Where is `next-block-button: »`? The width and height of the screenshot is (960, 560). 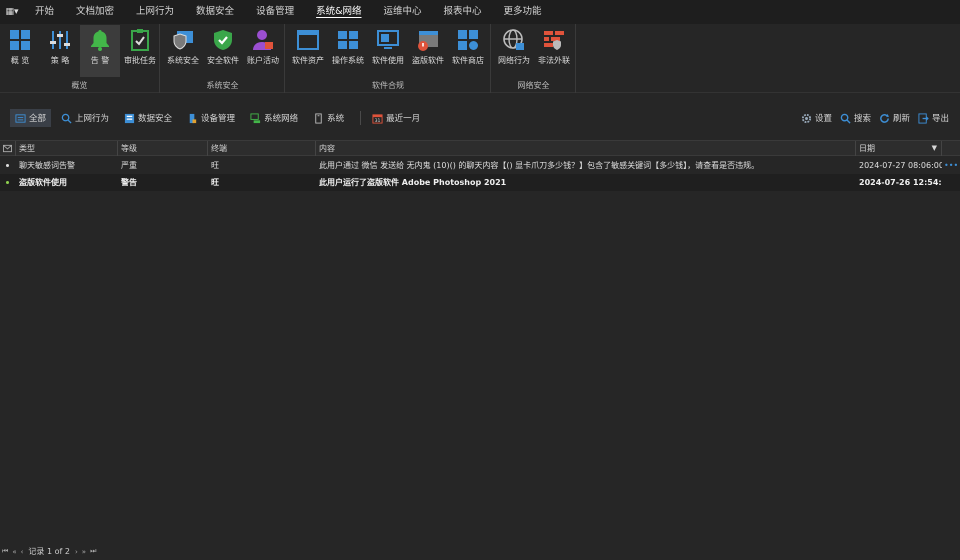 next-block-button: » is located at coordinates (84, 552).